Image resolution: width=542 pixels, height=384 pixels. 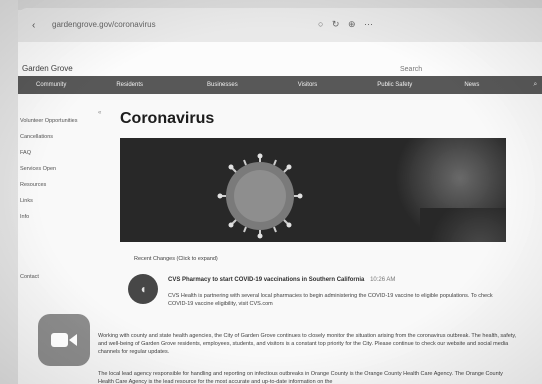 What do you see at coordinates (471, 85) in the screenshot?
I see `nav-item-news: News` at bounding box center [471, 85].